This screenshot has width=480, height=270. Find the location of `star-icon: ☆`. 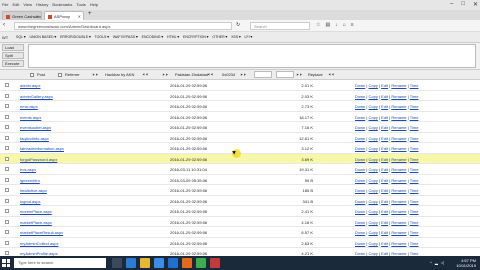

star-icon: ☆ is located at coordinates (318, 25).